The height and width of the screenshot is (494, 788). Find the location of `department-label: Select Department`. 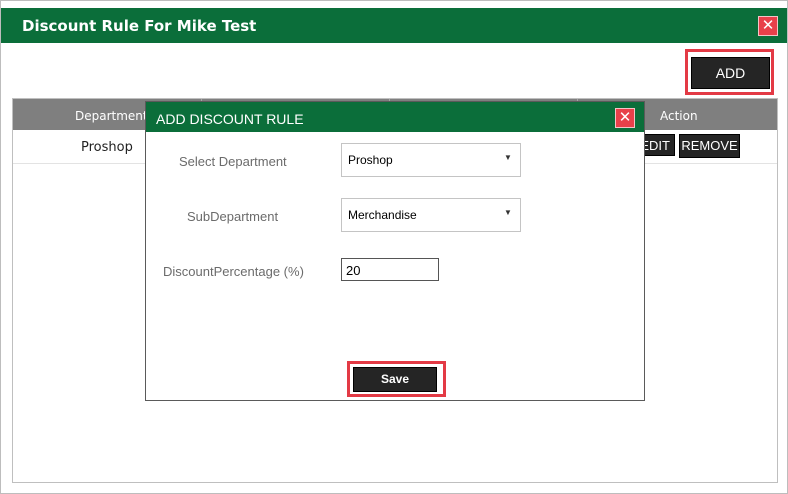

department-label: Select Department is located at coordinates (233, 161).